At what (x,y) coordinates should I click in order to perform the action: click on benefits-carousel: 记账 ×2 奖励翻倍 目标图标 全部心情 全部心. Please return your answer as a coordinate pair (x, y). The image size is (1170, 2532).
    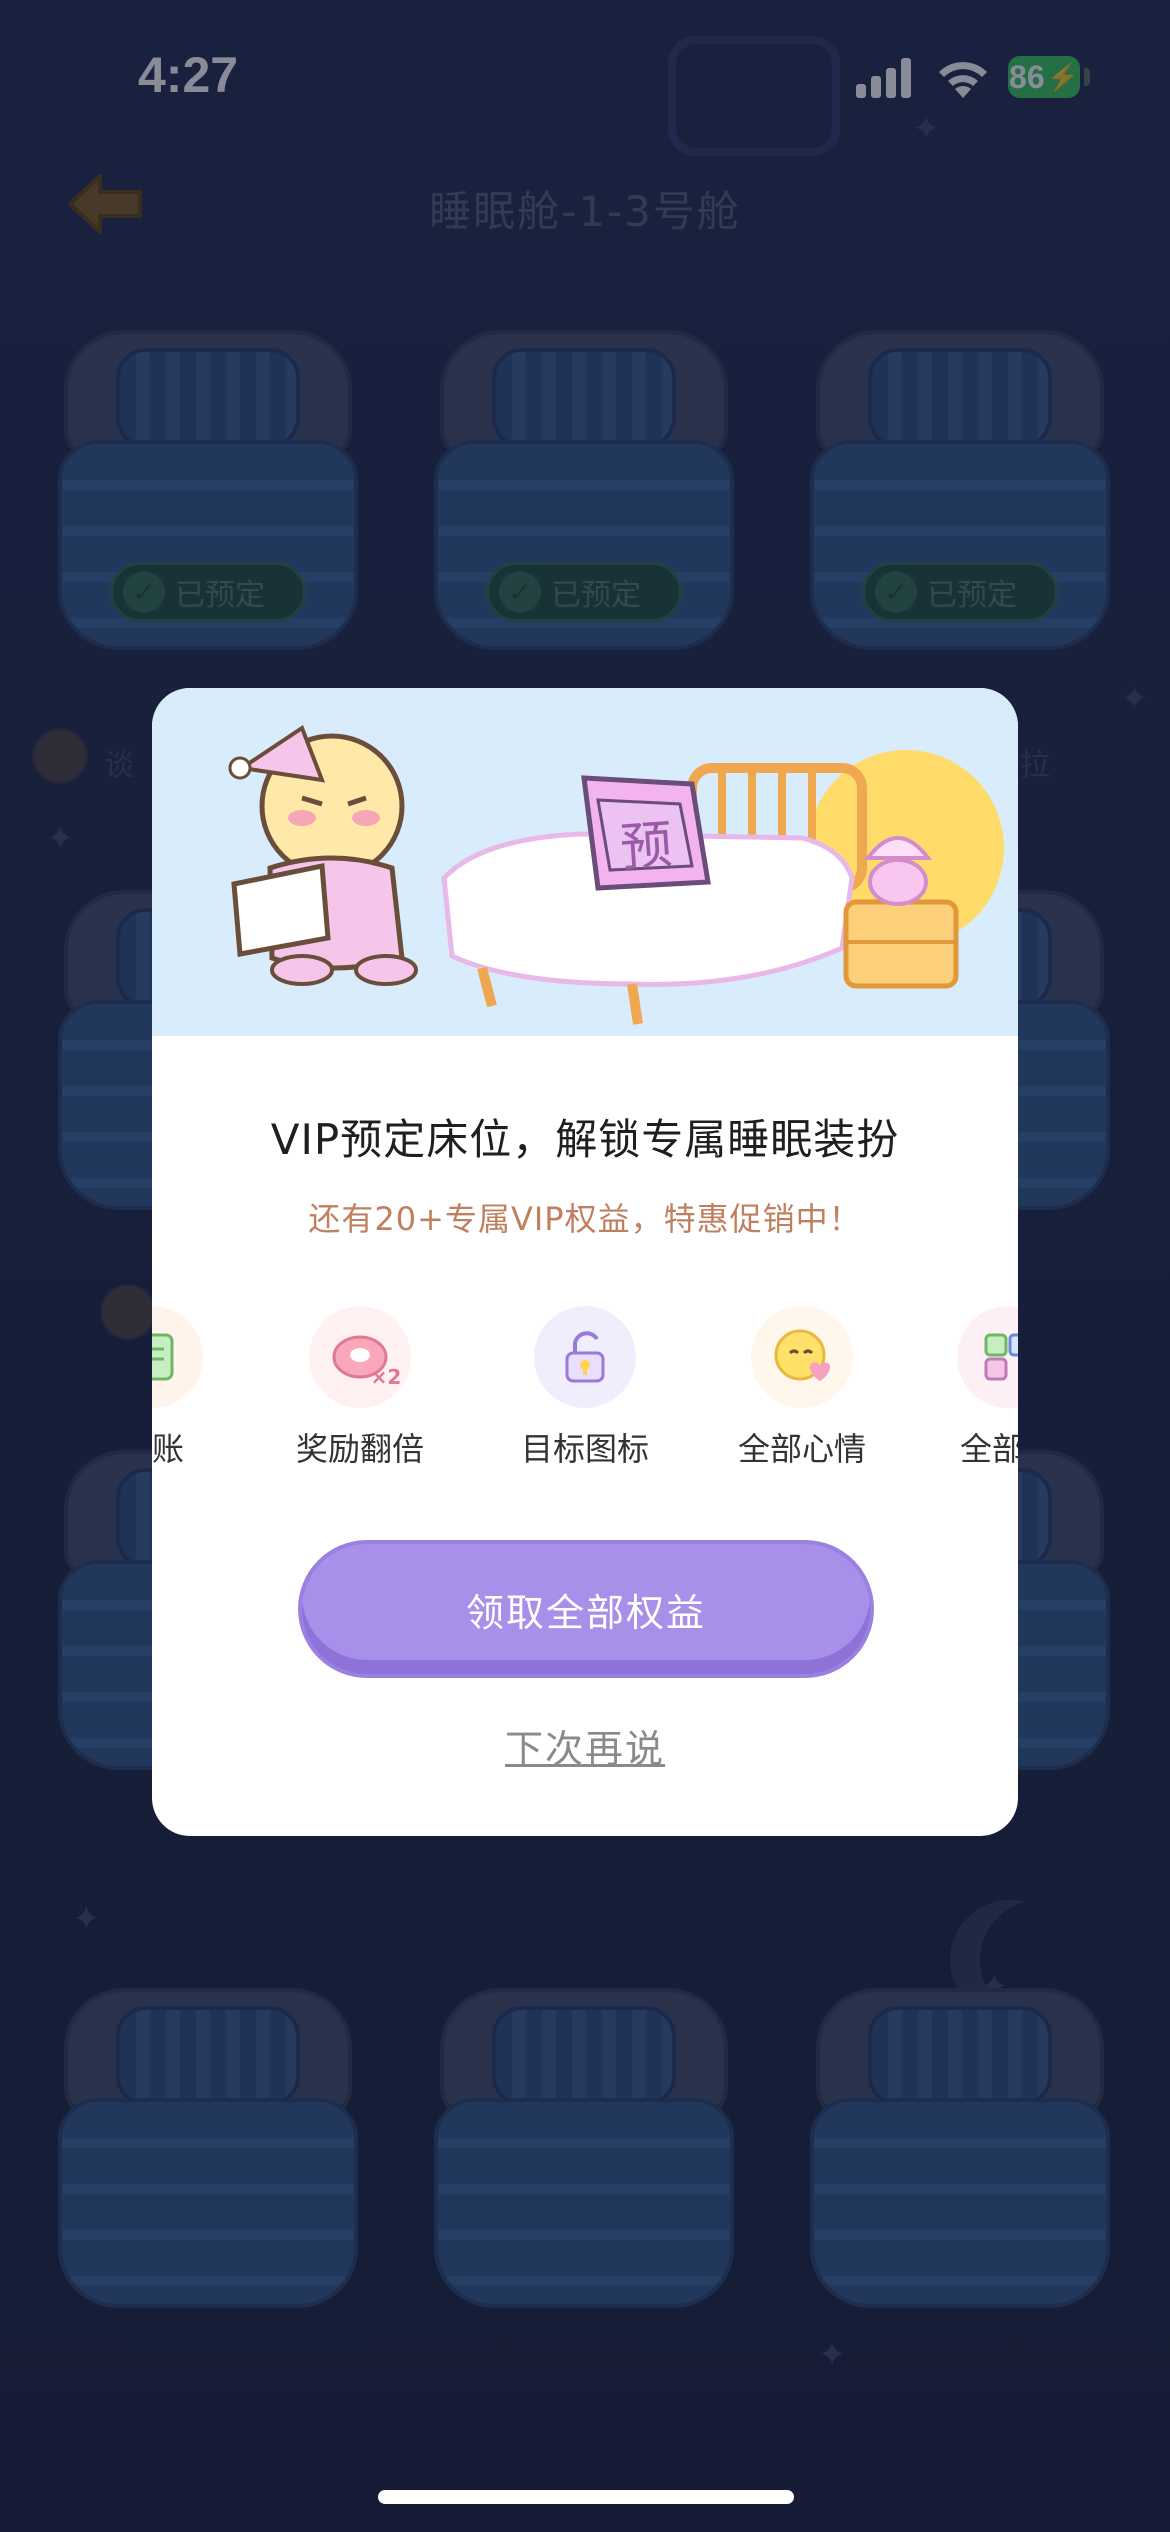
    Looking at the image, I should click on (585, 1396).